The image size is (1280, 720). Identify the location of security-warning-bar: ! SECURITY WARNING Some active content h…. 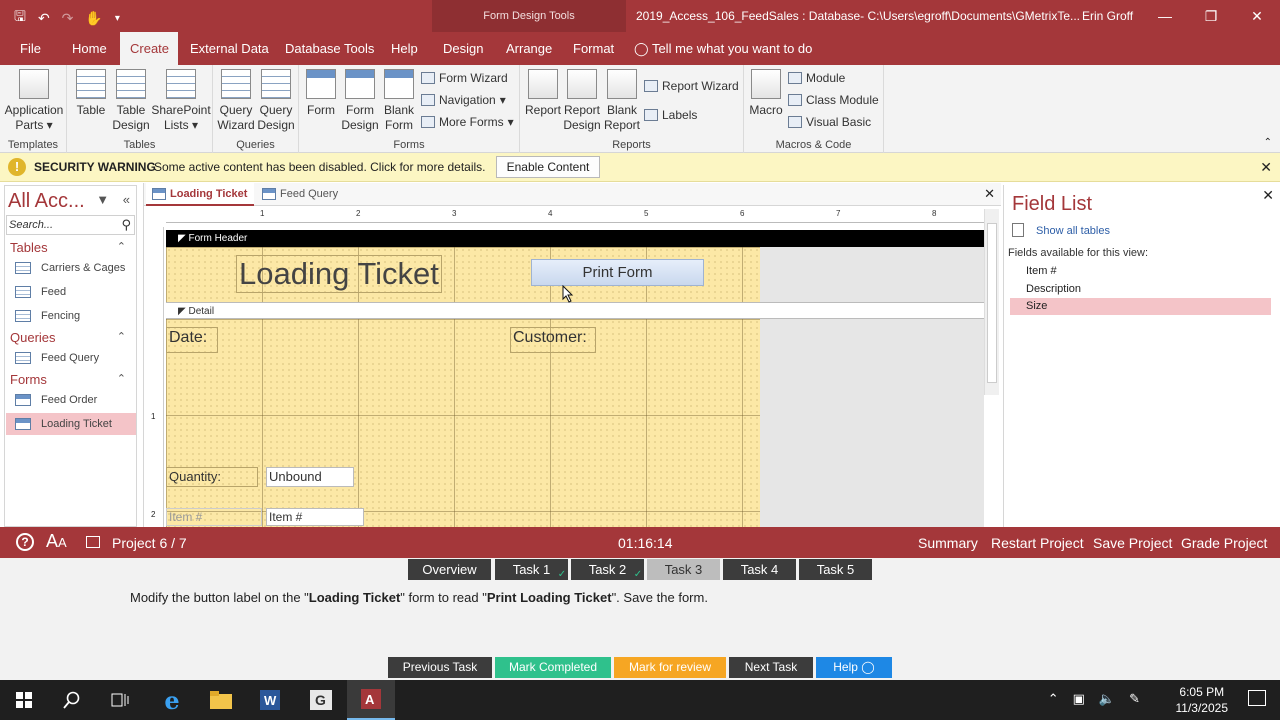
(640, 167).